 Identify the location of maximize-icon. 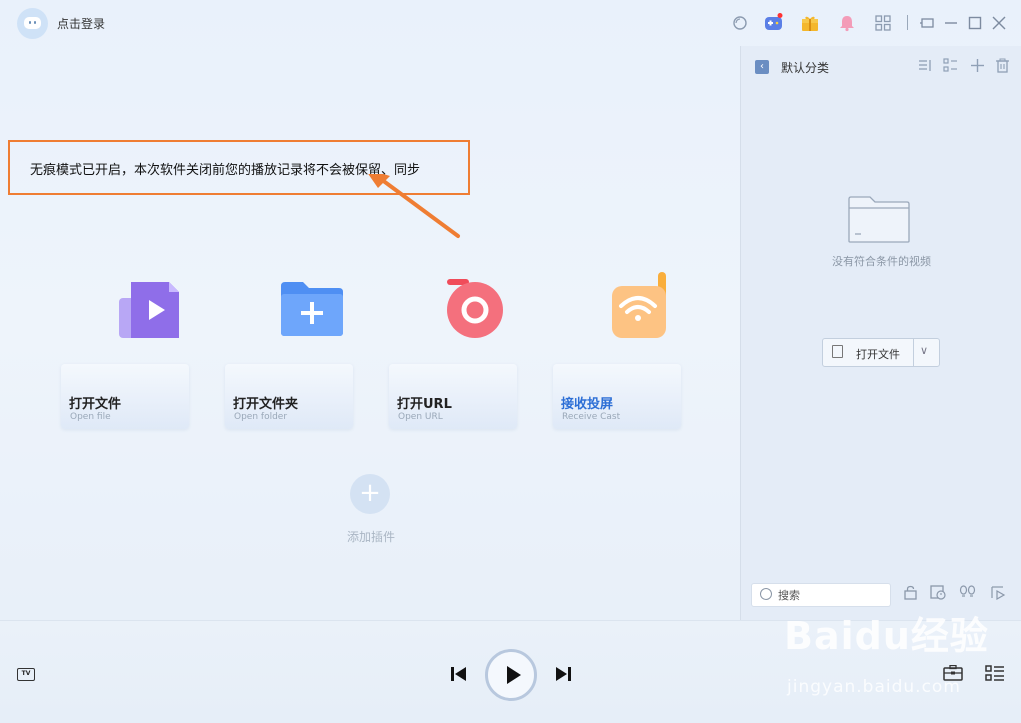
(975, 23).